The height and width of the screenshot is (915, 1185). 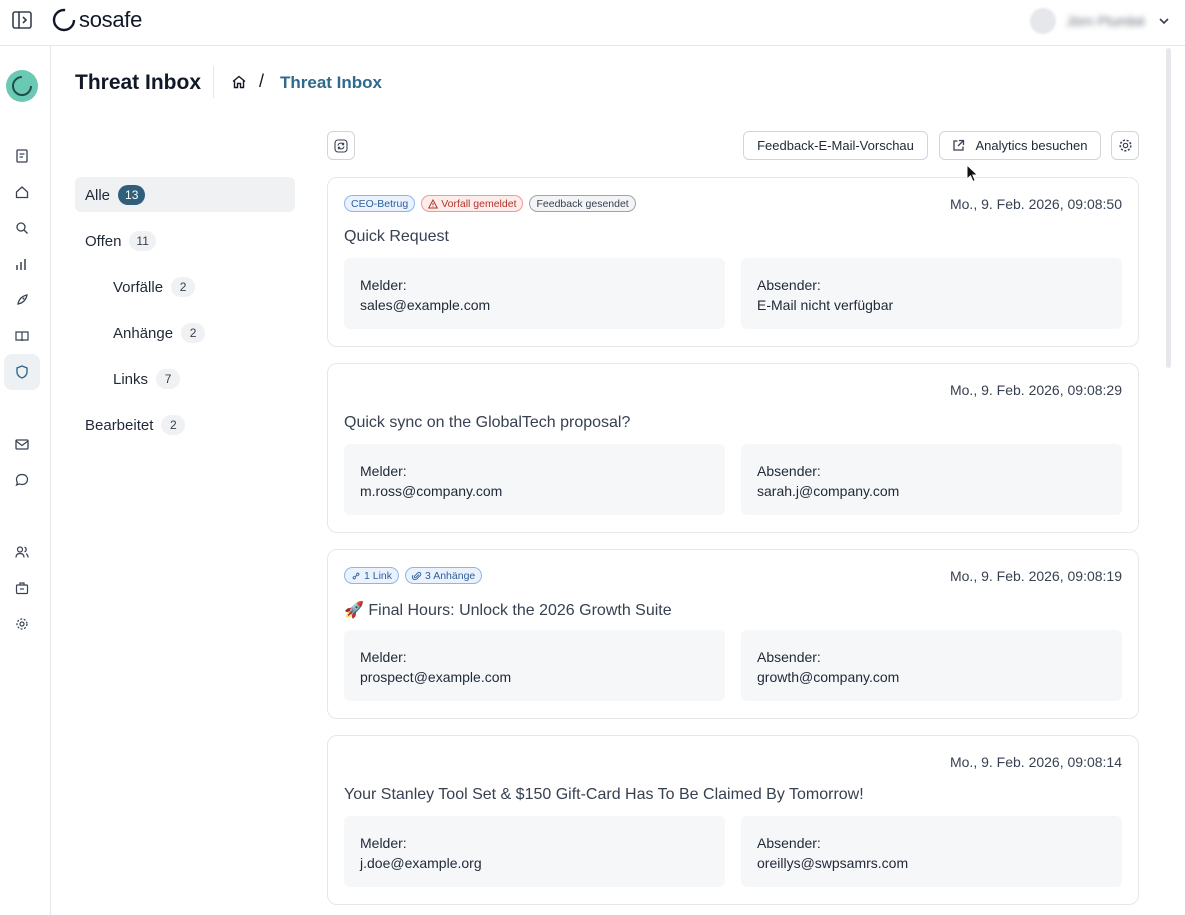 What do you see at coordinates (396, 236) in the screenshot?
I see `card-subject: Quick Request` at bounding box center [396, 236].